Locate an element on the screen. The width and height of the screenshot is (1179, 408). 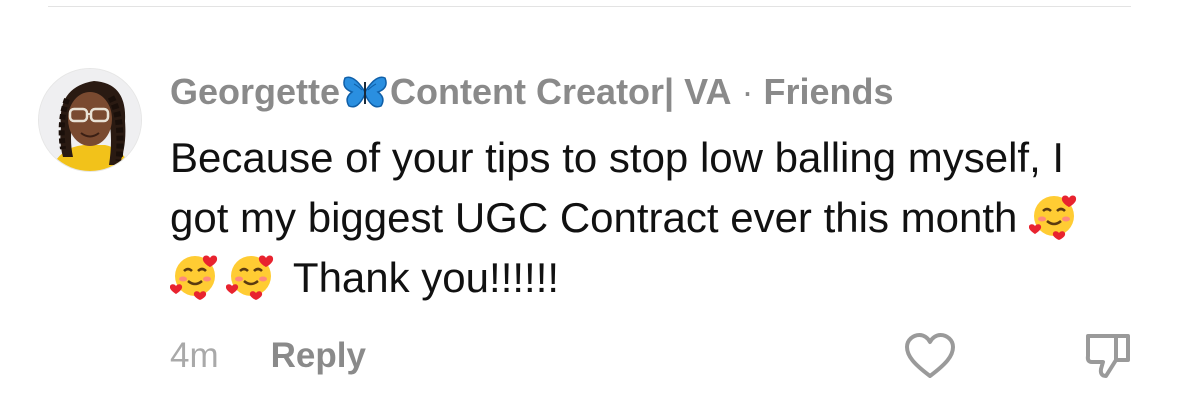
author-line: Georgette Content Creator| VA · Friends is located at coordinates (650, 92).